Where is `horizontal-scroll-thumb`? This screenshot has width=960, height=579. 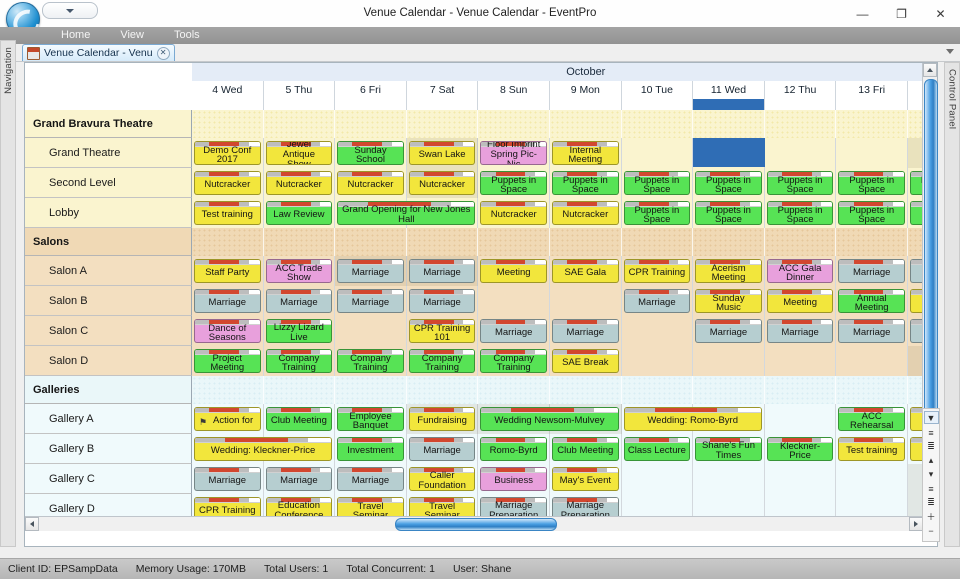 horizontal-scroll-thumb is located at coordinates (476, 524).